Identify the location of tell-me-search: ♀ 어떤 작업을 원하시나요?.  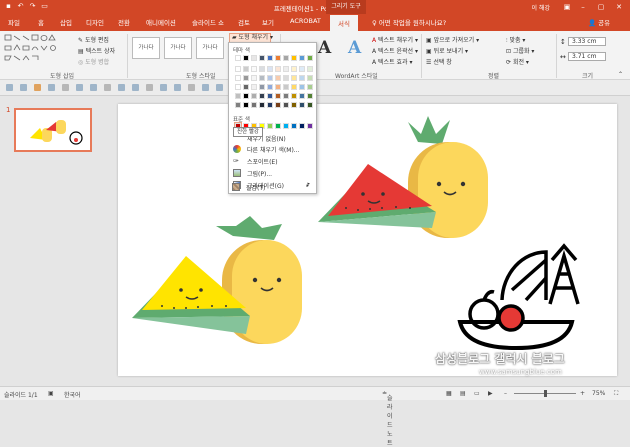
(409, 22).